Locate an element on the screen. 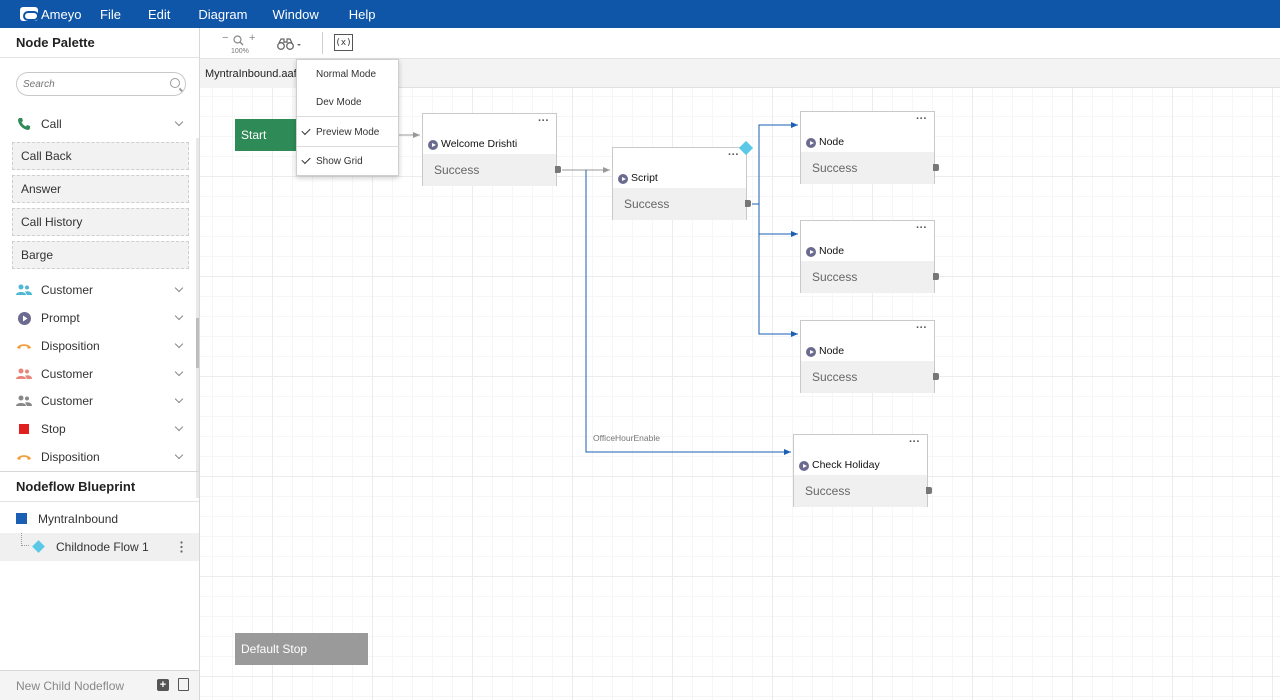 This screenshot has width=1280, height=700. palette-item-call-history: Call History is located at coordinates (100, 222).